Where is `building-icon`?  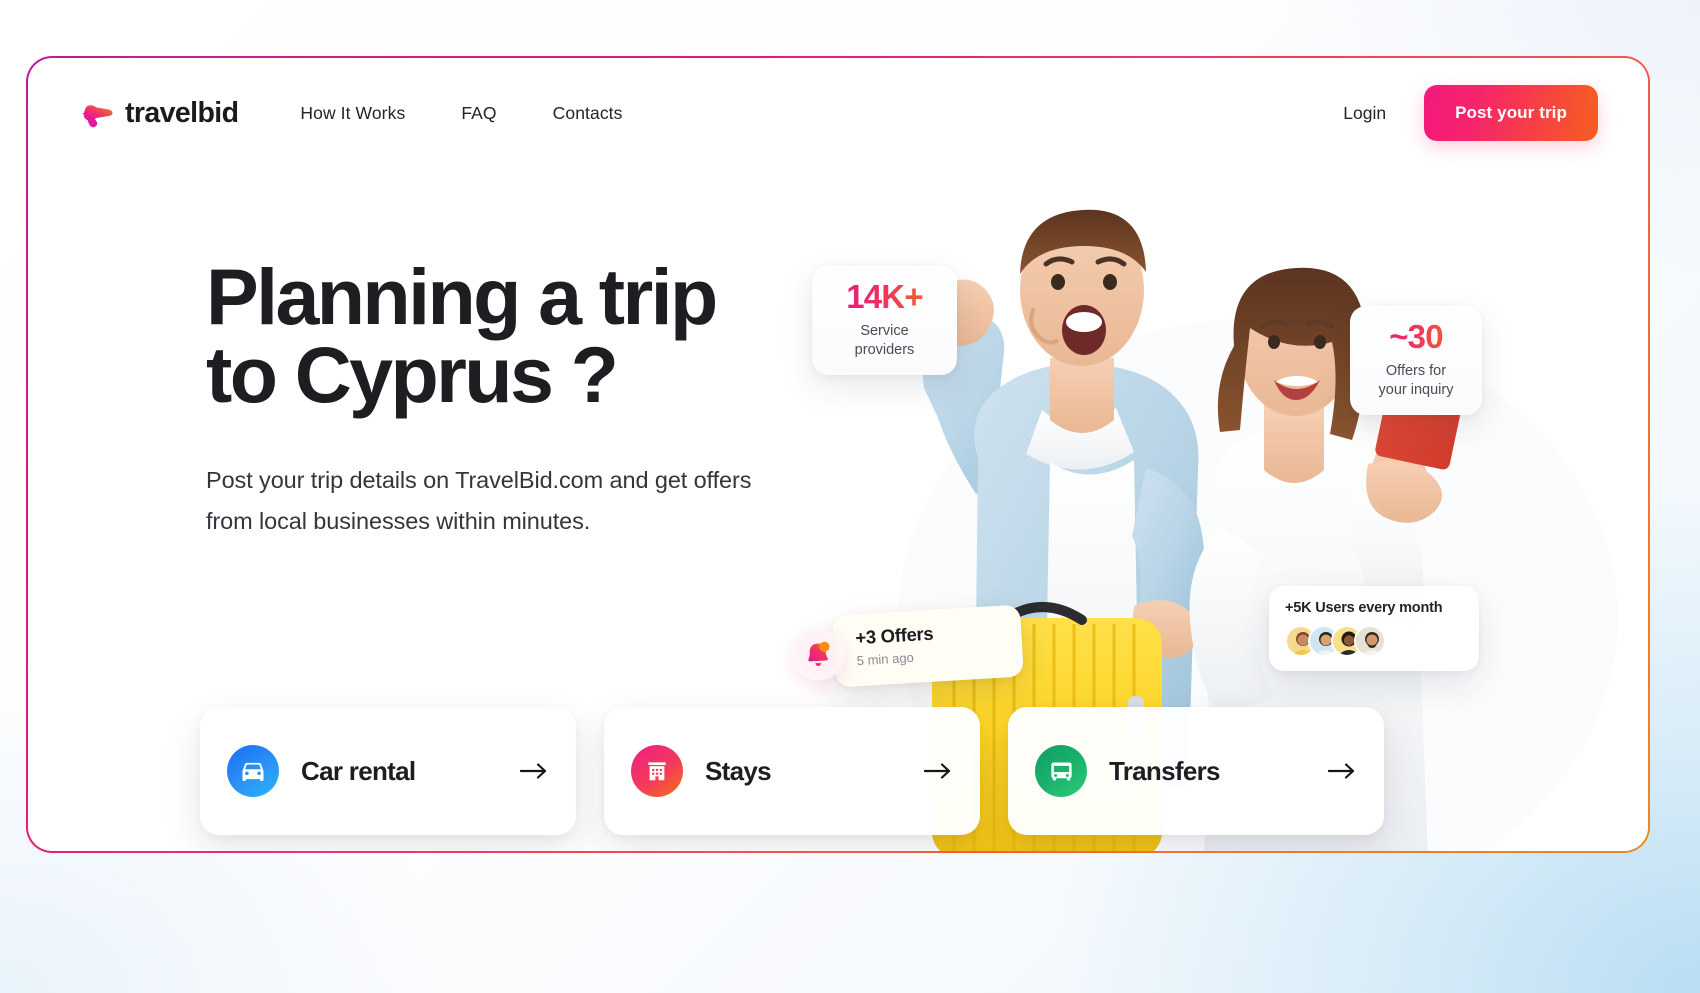 building-icon is located at coordinates (657, 771).